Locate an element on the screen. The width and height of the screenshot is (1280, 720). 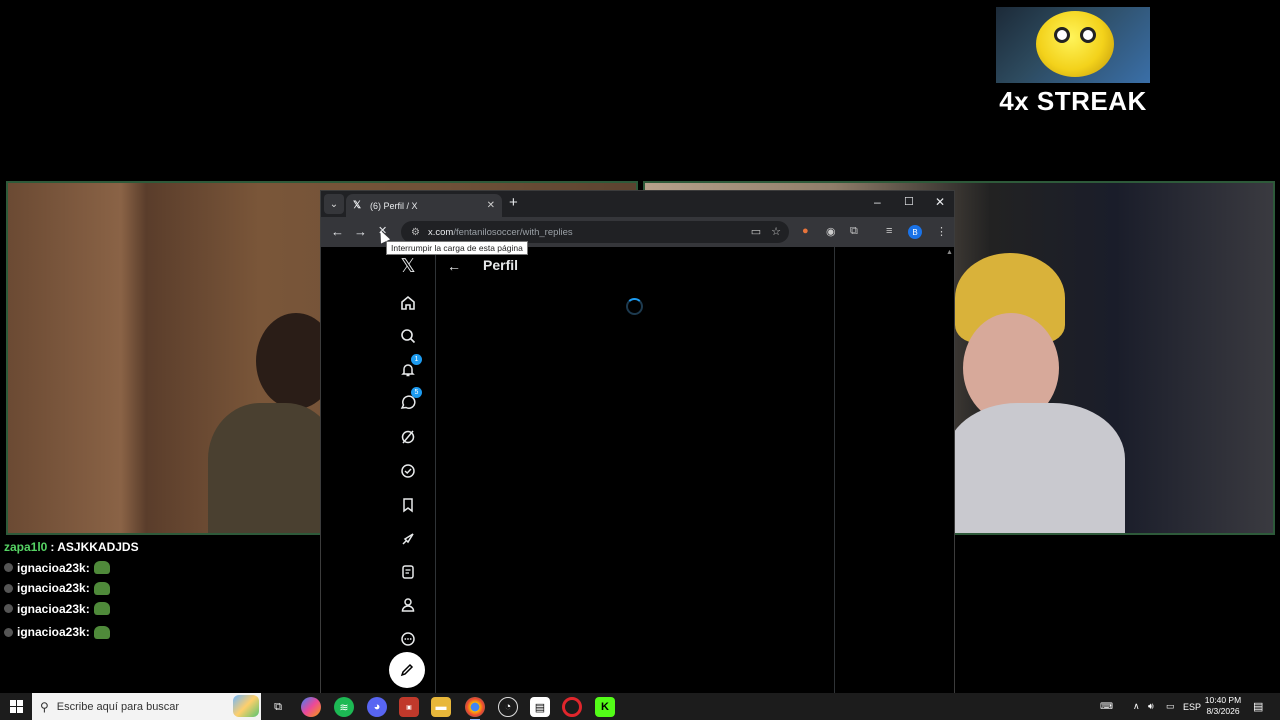
tooltip: Interrumpir la carga de esta página is located at coordinates (457, 248).